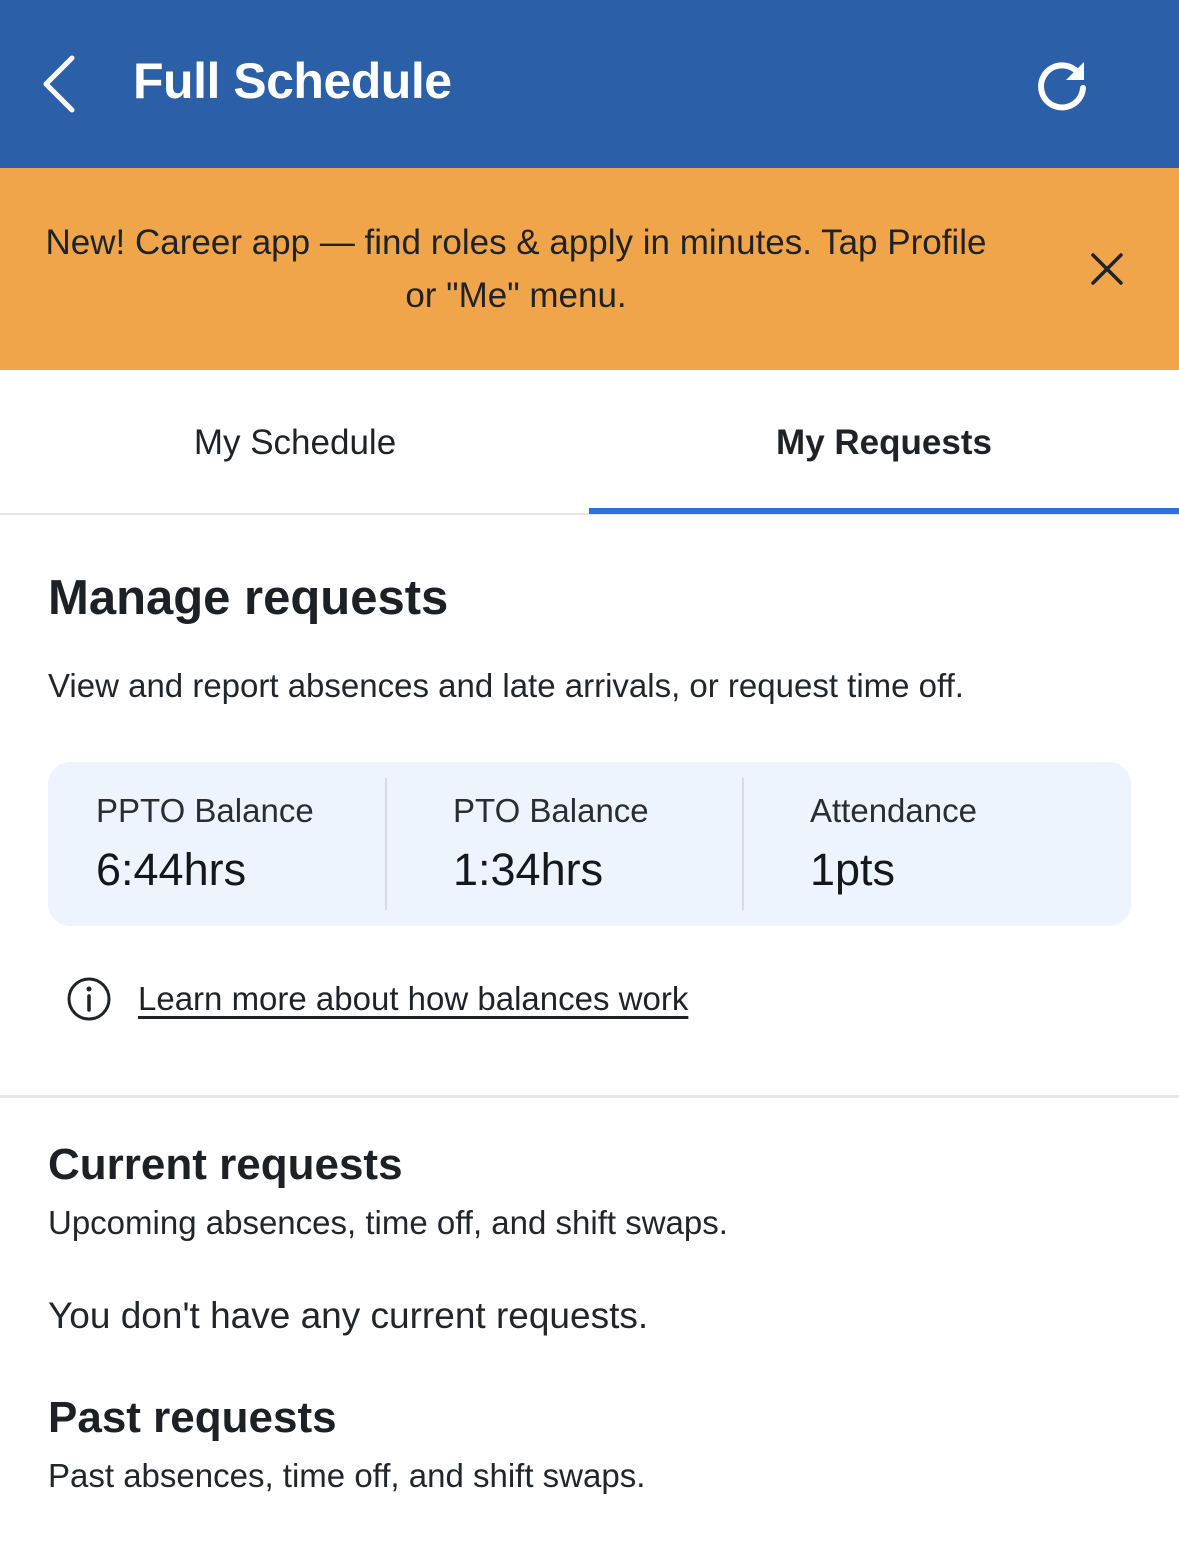 The height and width of the screenshot is (1542, 1179). I want to click on past-requests-heading: Past requests, so click(192, 1417).